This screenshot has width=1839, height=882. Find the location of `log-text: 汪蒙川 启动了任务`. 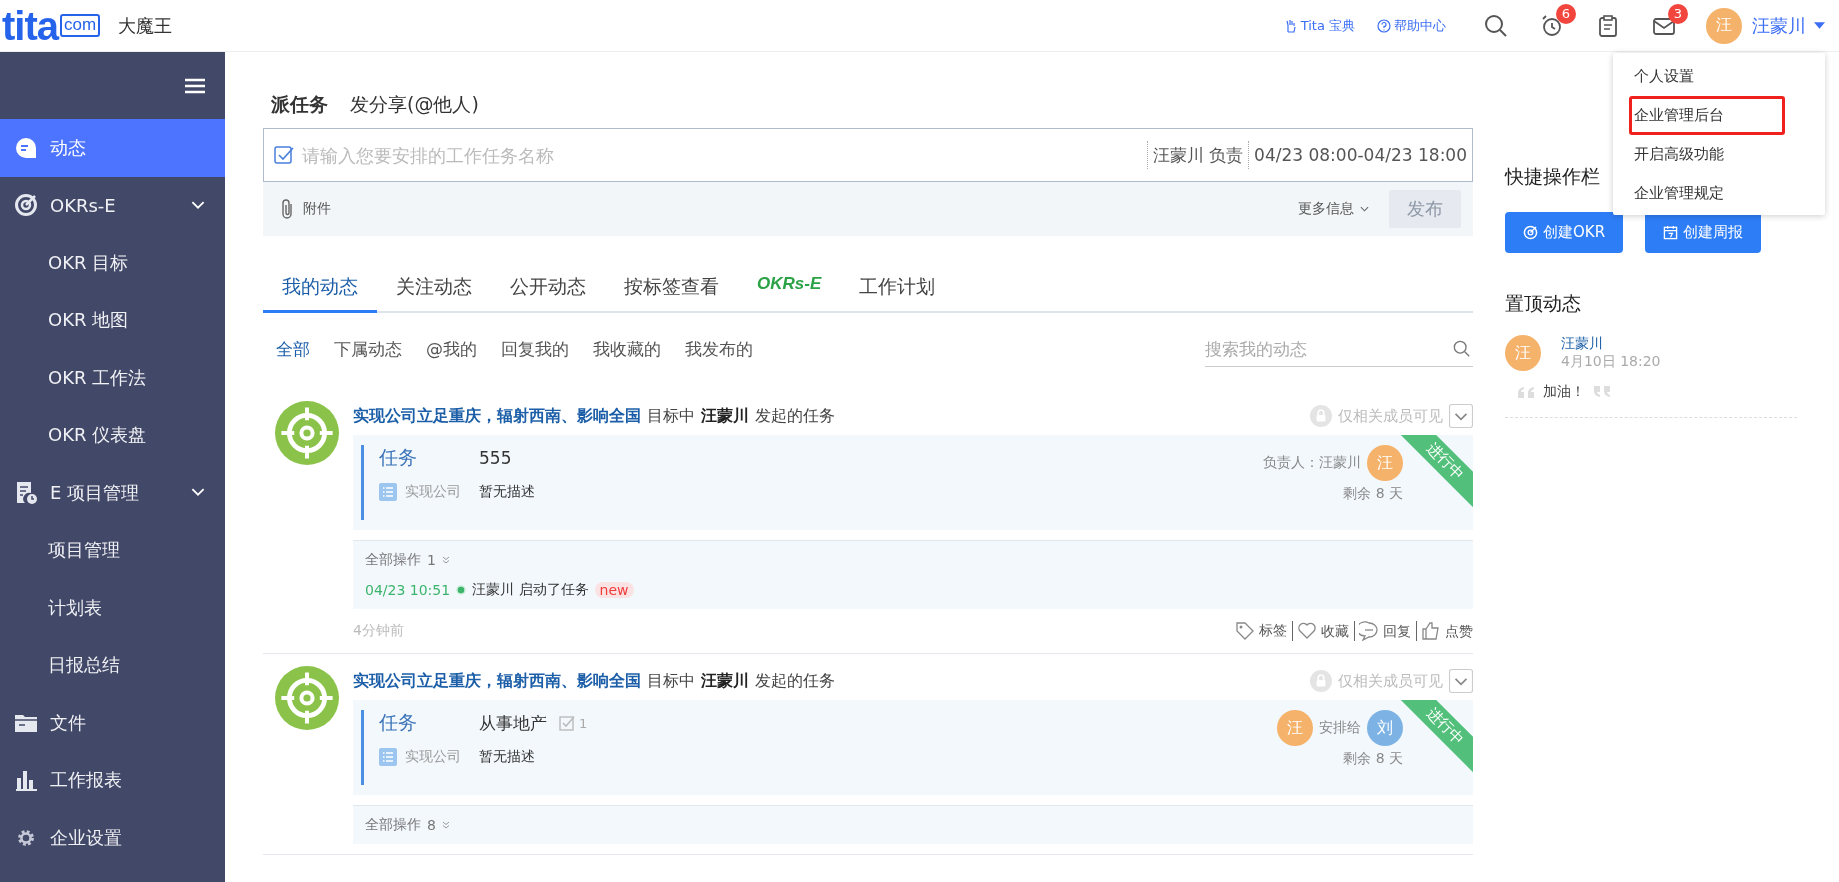

log-text: 汪蒙川 启动了任务 is located at coordinates (530, 590).